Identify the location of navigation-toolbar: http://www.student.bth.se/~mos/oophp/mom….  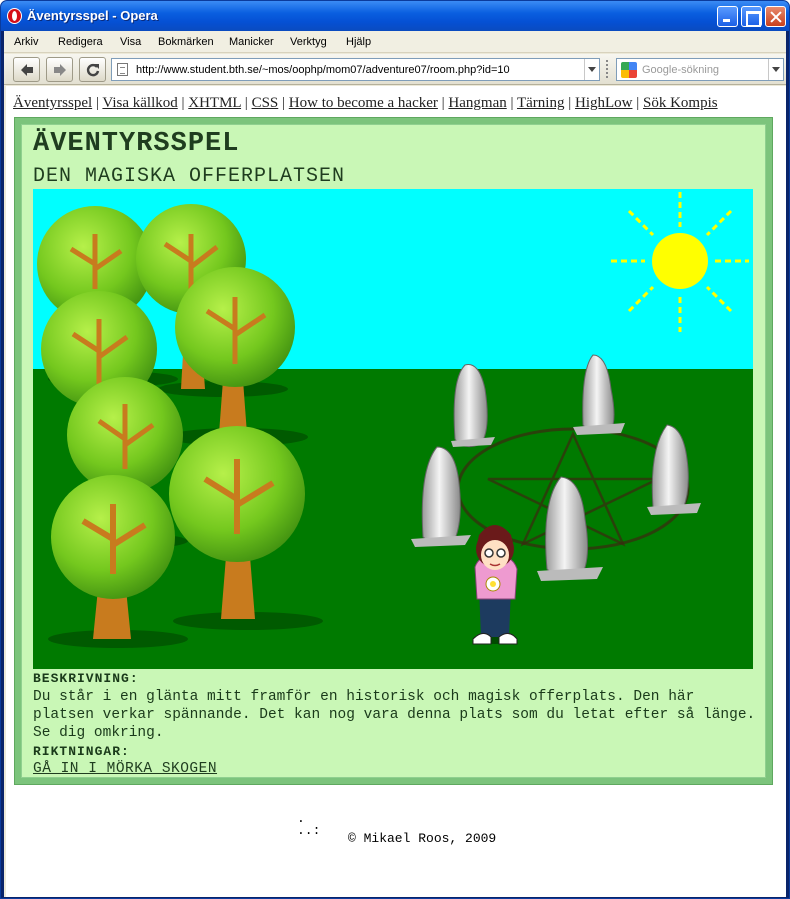
(395, 69).